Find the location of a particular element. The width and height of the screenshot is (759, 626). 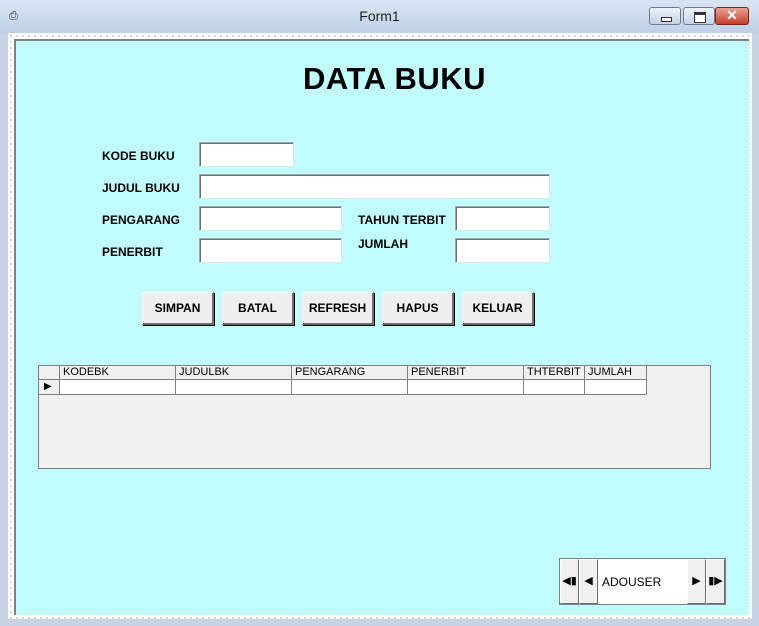

refresh-button: REFRESH is located at coordinates (338, 308).